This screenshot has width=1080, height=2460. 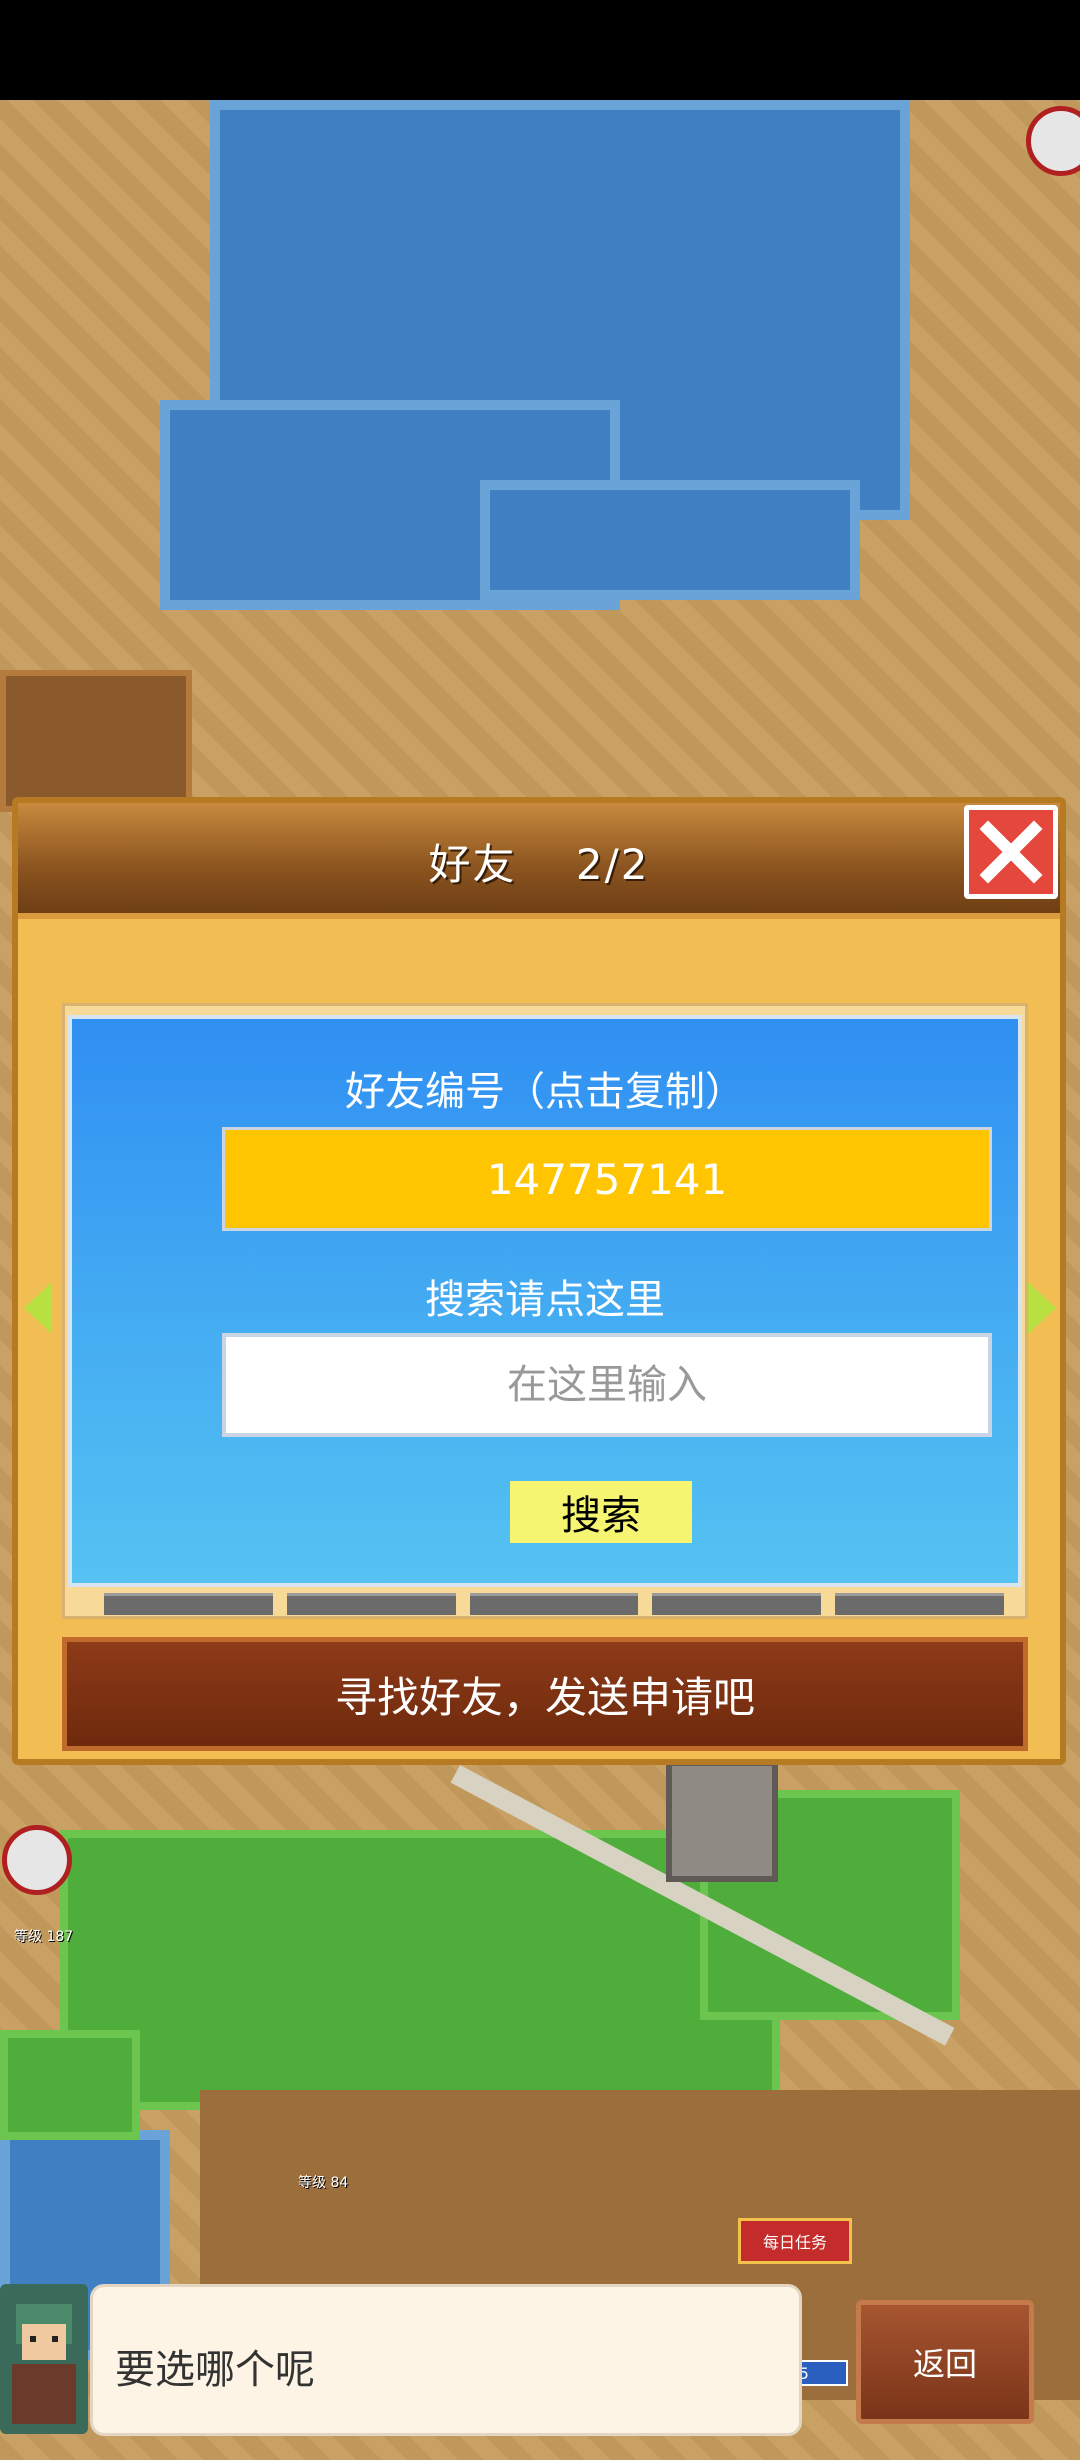 What do you see at coordinates (446, 2360) in the screenshot?
I see `speech-bubble: 要选哪个呢` at bounding box center [446, 2360].